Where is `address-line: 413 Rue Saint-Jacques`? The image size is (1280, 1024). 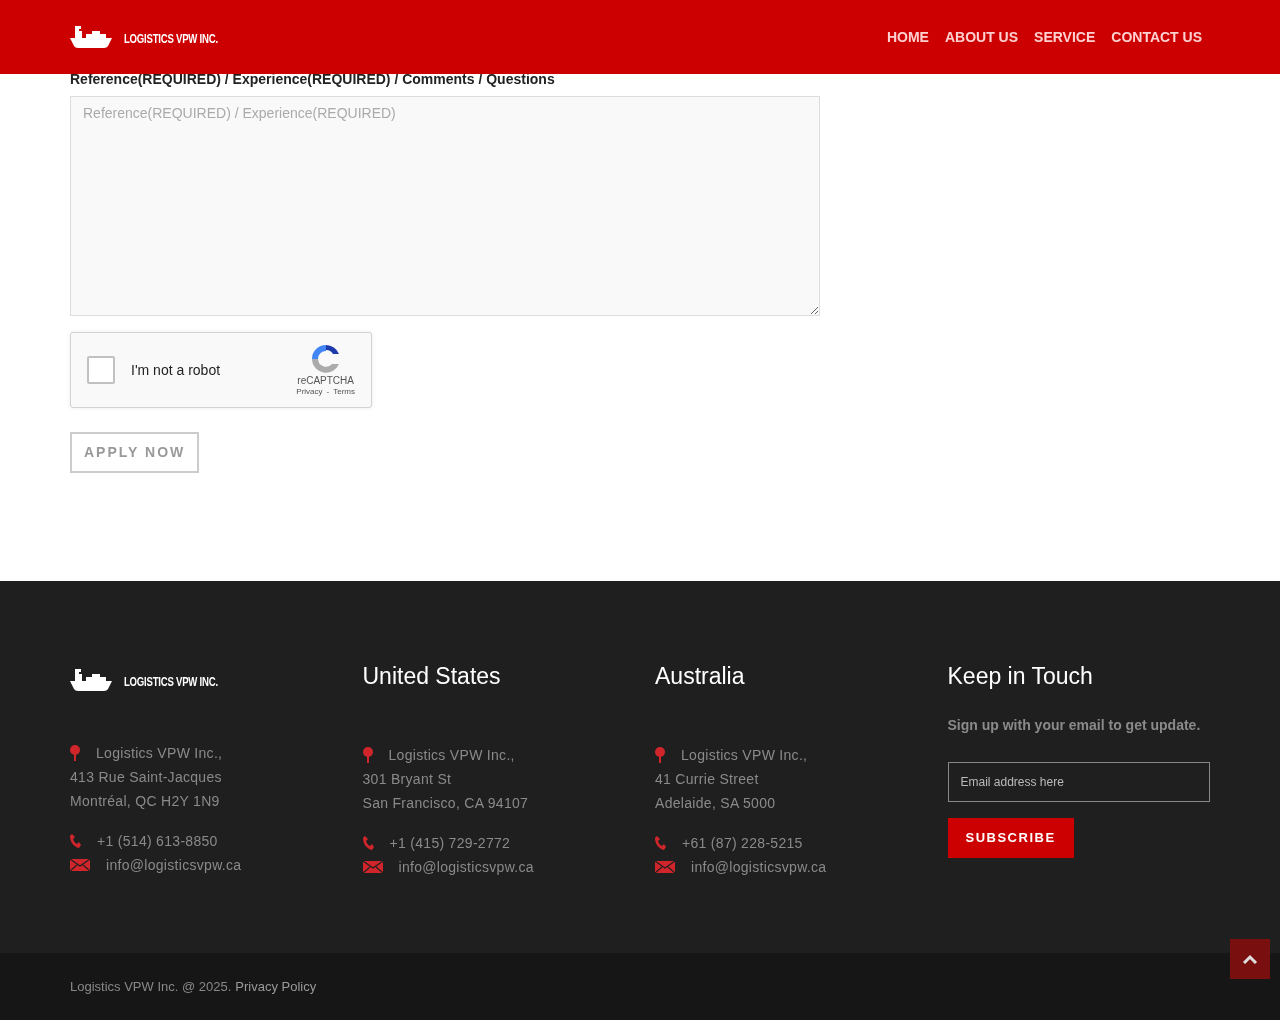
address-line: 413 Rue Saint-Jacques is located at coordinates (146, 777).